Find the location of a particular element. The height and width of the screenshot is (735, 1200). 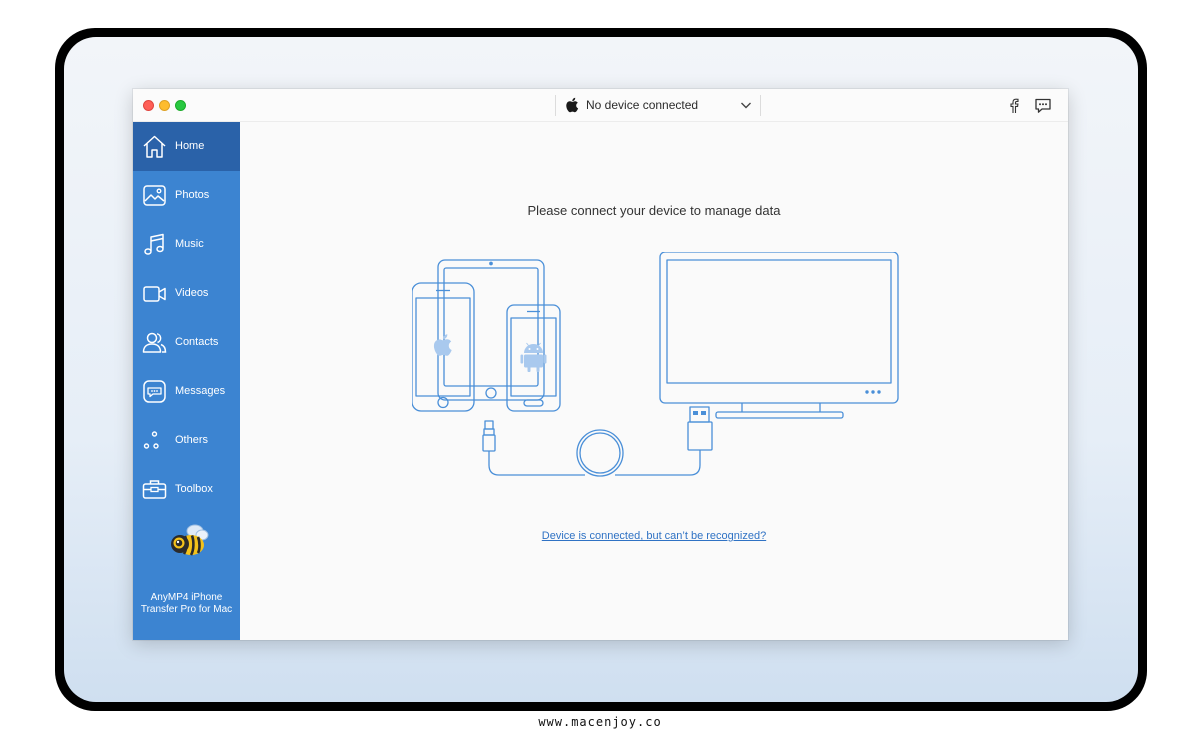

sidebar-item-label: Videos is located at coordinates (192, 293).